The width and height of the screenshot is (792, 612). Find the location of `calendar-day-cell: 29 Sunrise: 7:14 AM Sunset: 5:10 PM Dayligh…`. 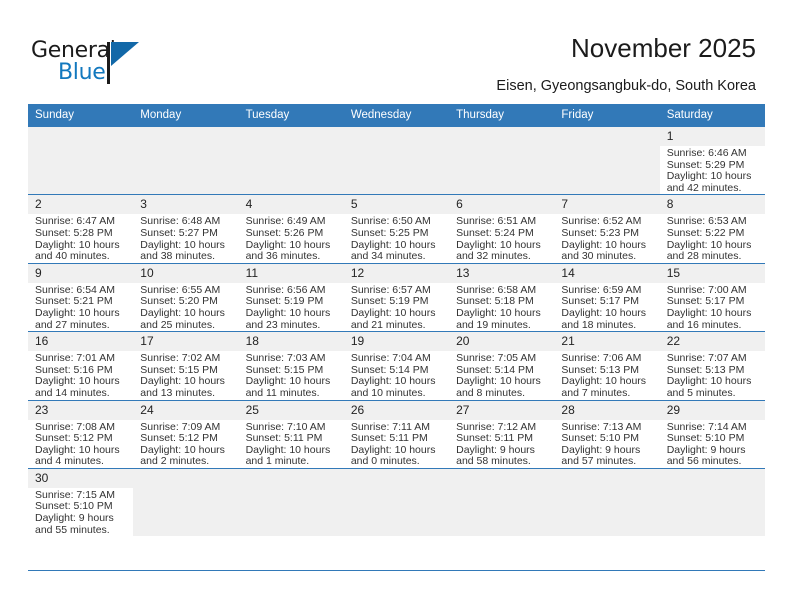

calendar-day-cell: 29 Sunrise: 7:14 AM Sunset: 5:10 PM Dayligh… is located at coordinates (712, 434).